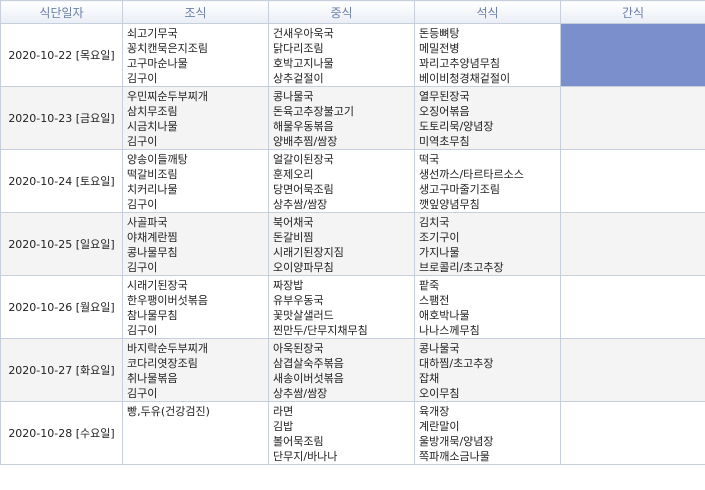 This screenshot has width=705, height=490. I want to click on menu-item: 김밥, so click(283, 426).